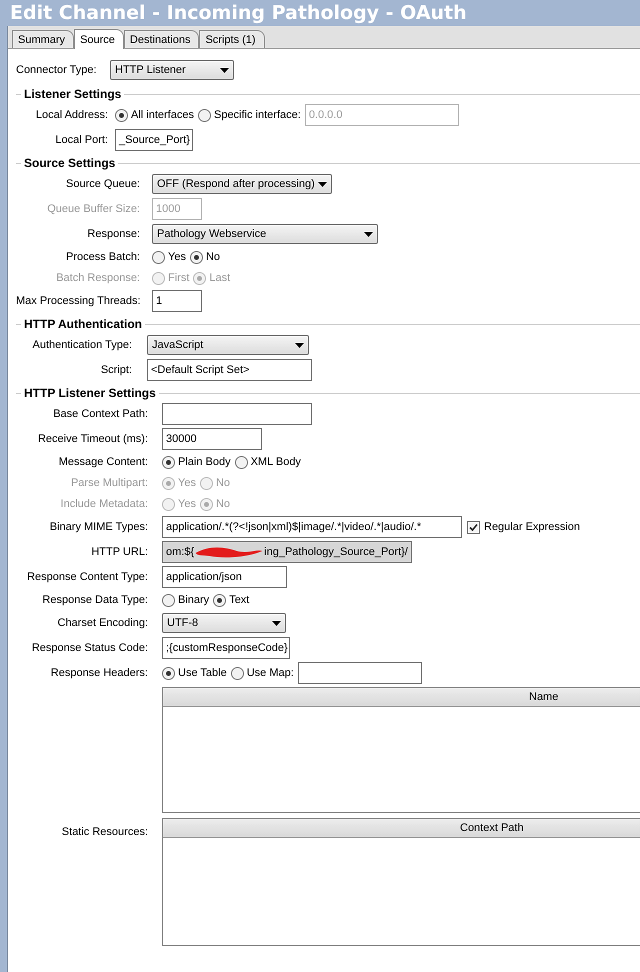 Image resolution: width=640 pixels, height=972 pixels. What do you see at coordinates (89, 648) in the screenshot?
I see `field-label: Response Status Code:` at bounding box center [89, 648].